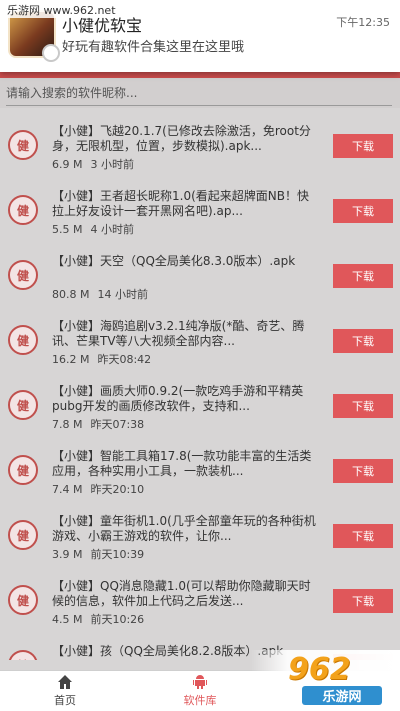 This screenshot has width=400, height=711. Describe the element at coordinates (153, 47) in the screenshot. I see `notification-message: 好玩有趣软件合集这里在这里哦` at that location.